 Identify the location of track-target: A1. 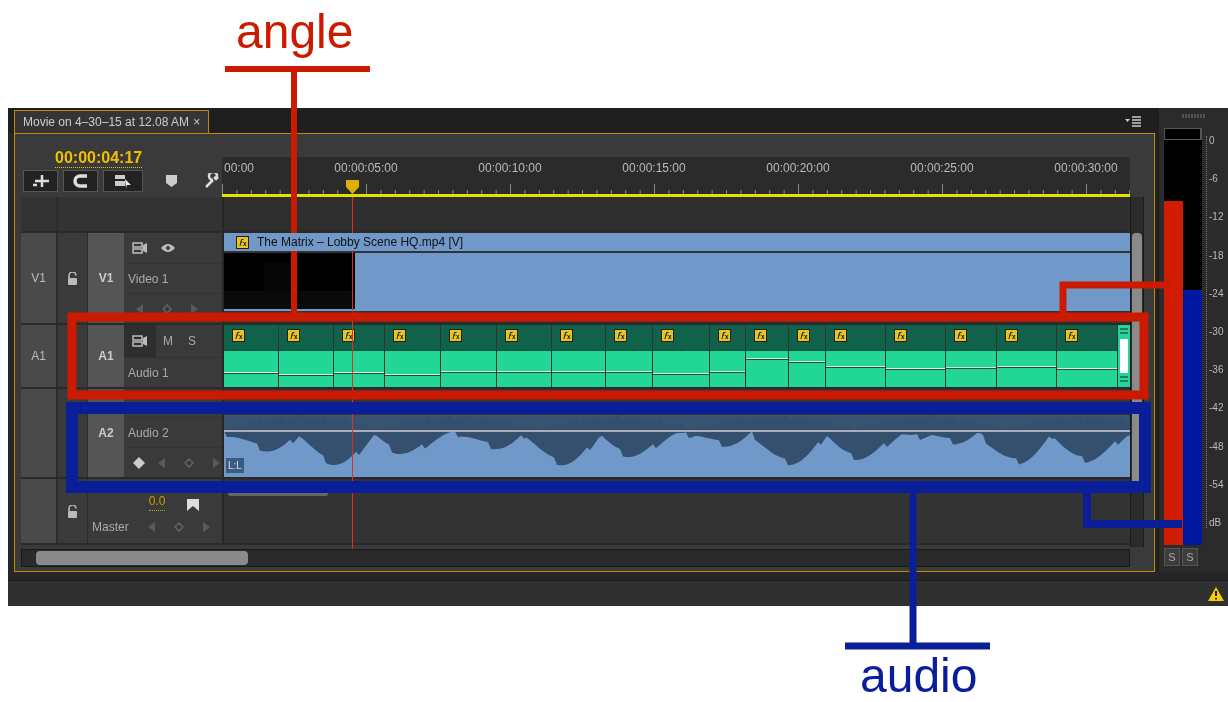
(106, 356).